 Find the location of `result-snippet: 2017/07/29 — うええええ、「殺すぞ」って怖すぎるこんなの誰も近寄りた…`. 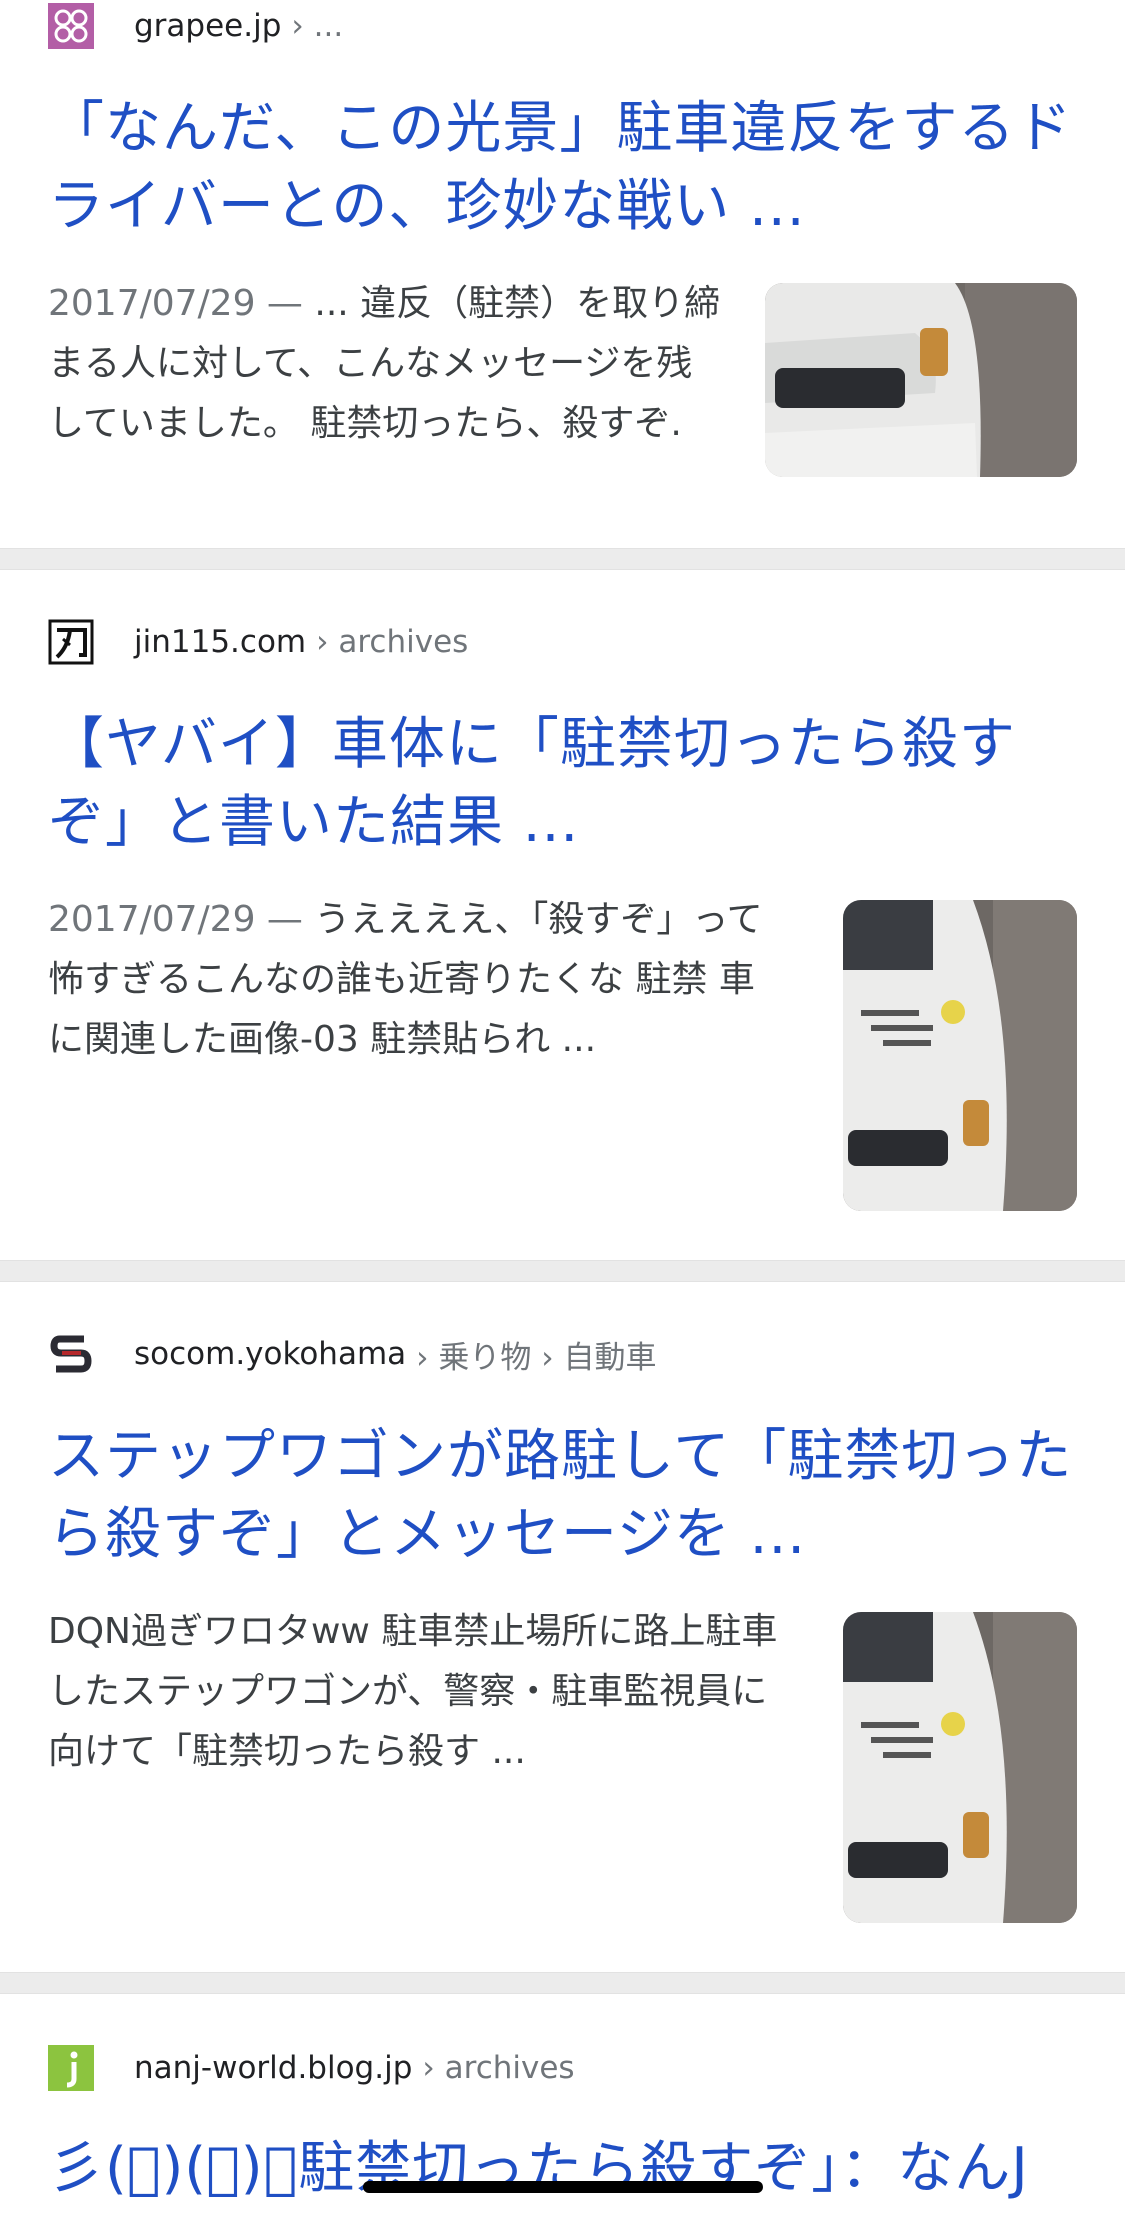

result-snippet: 2017/07/29 — うええええ、「殺すぞ」って怖すぎるこんなの誰も近寄りた… is located at coordinates (418, 980).